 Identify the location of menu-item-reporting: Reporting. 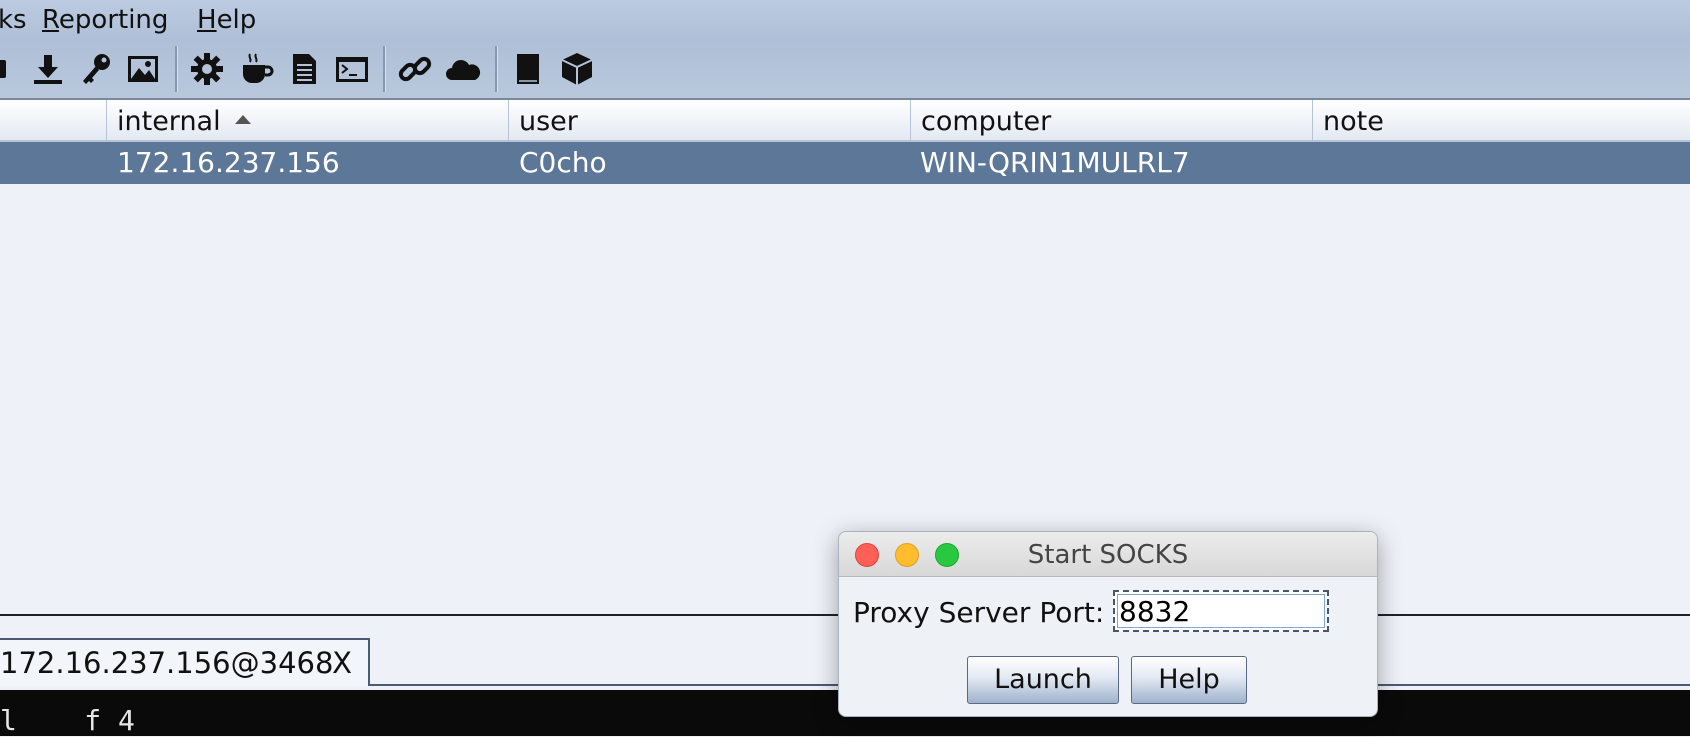
(105, 20).